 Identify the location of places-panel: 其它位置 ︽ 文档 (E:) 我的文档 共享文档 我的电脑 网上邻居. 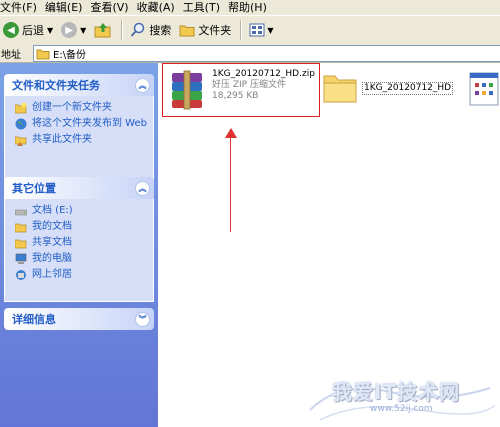
(79, 239).